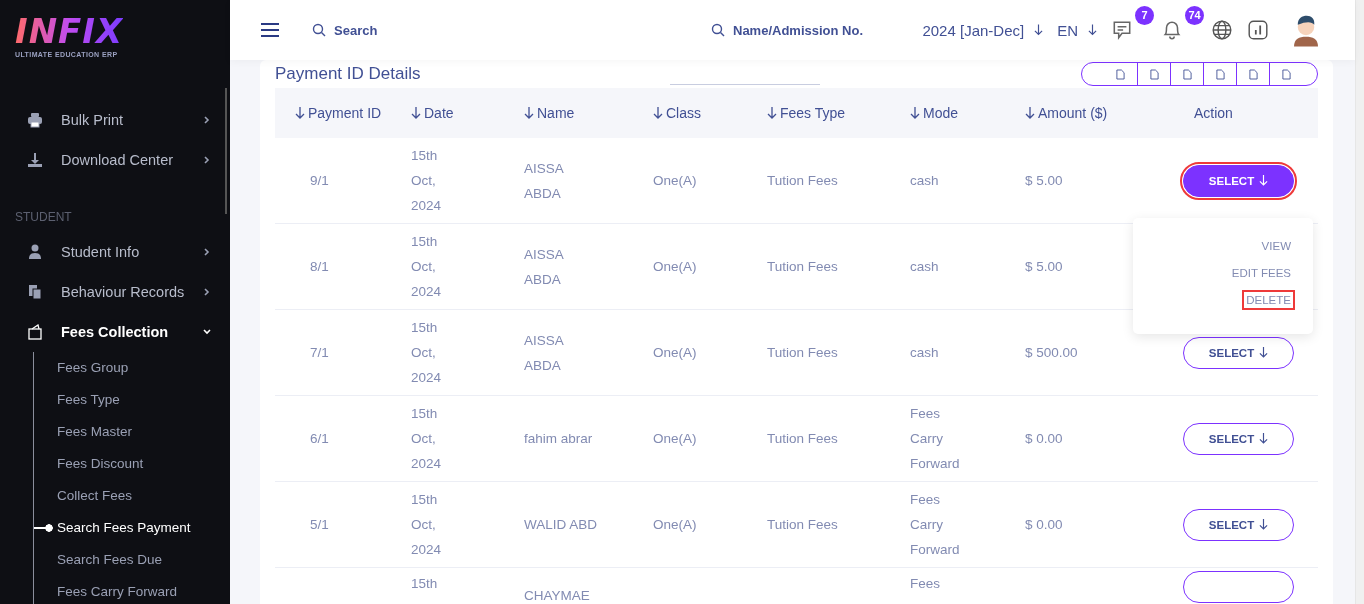  Describe the element at coordinates (1122, 30) in the screenshot. I see `chat-icon` at that location.